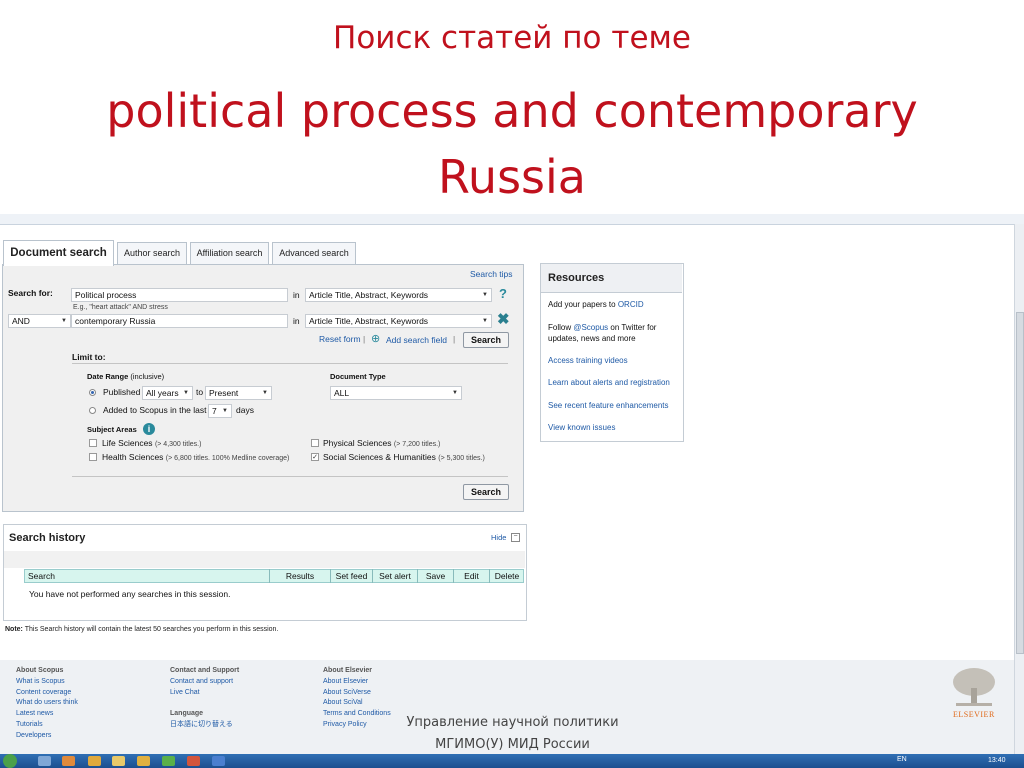  I want to click on footer-link: Developers, so click(47, 736).